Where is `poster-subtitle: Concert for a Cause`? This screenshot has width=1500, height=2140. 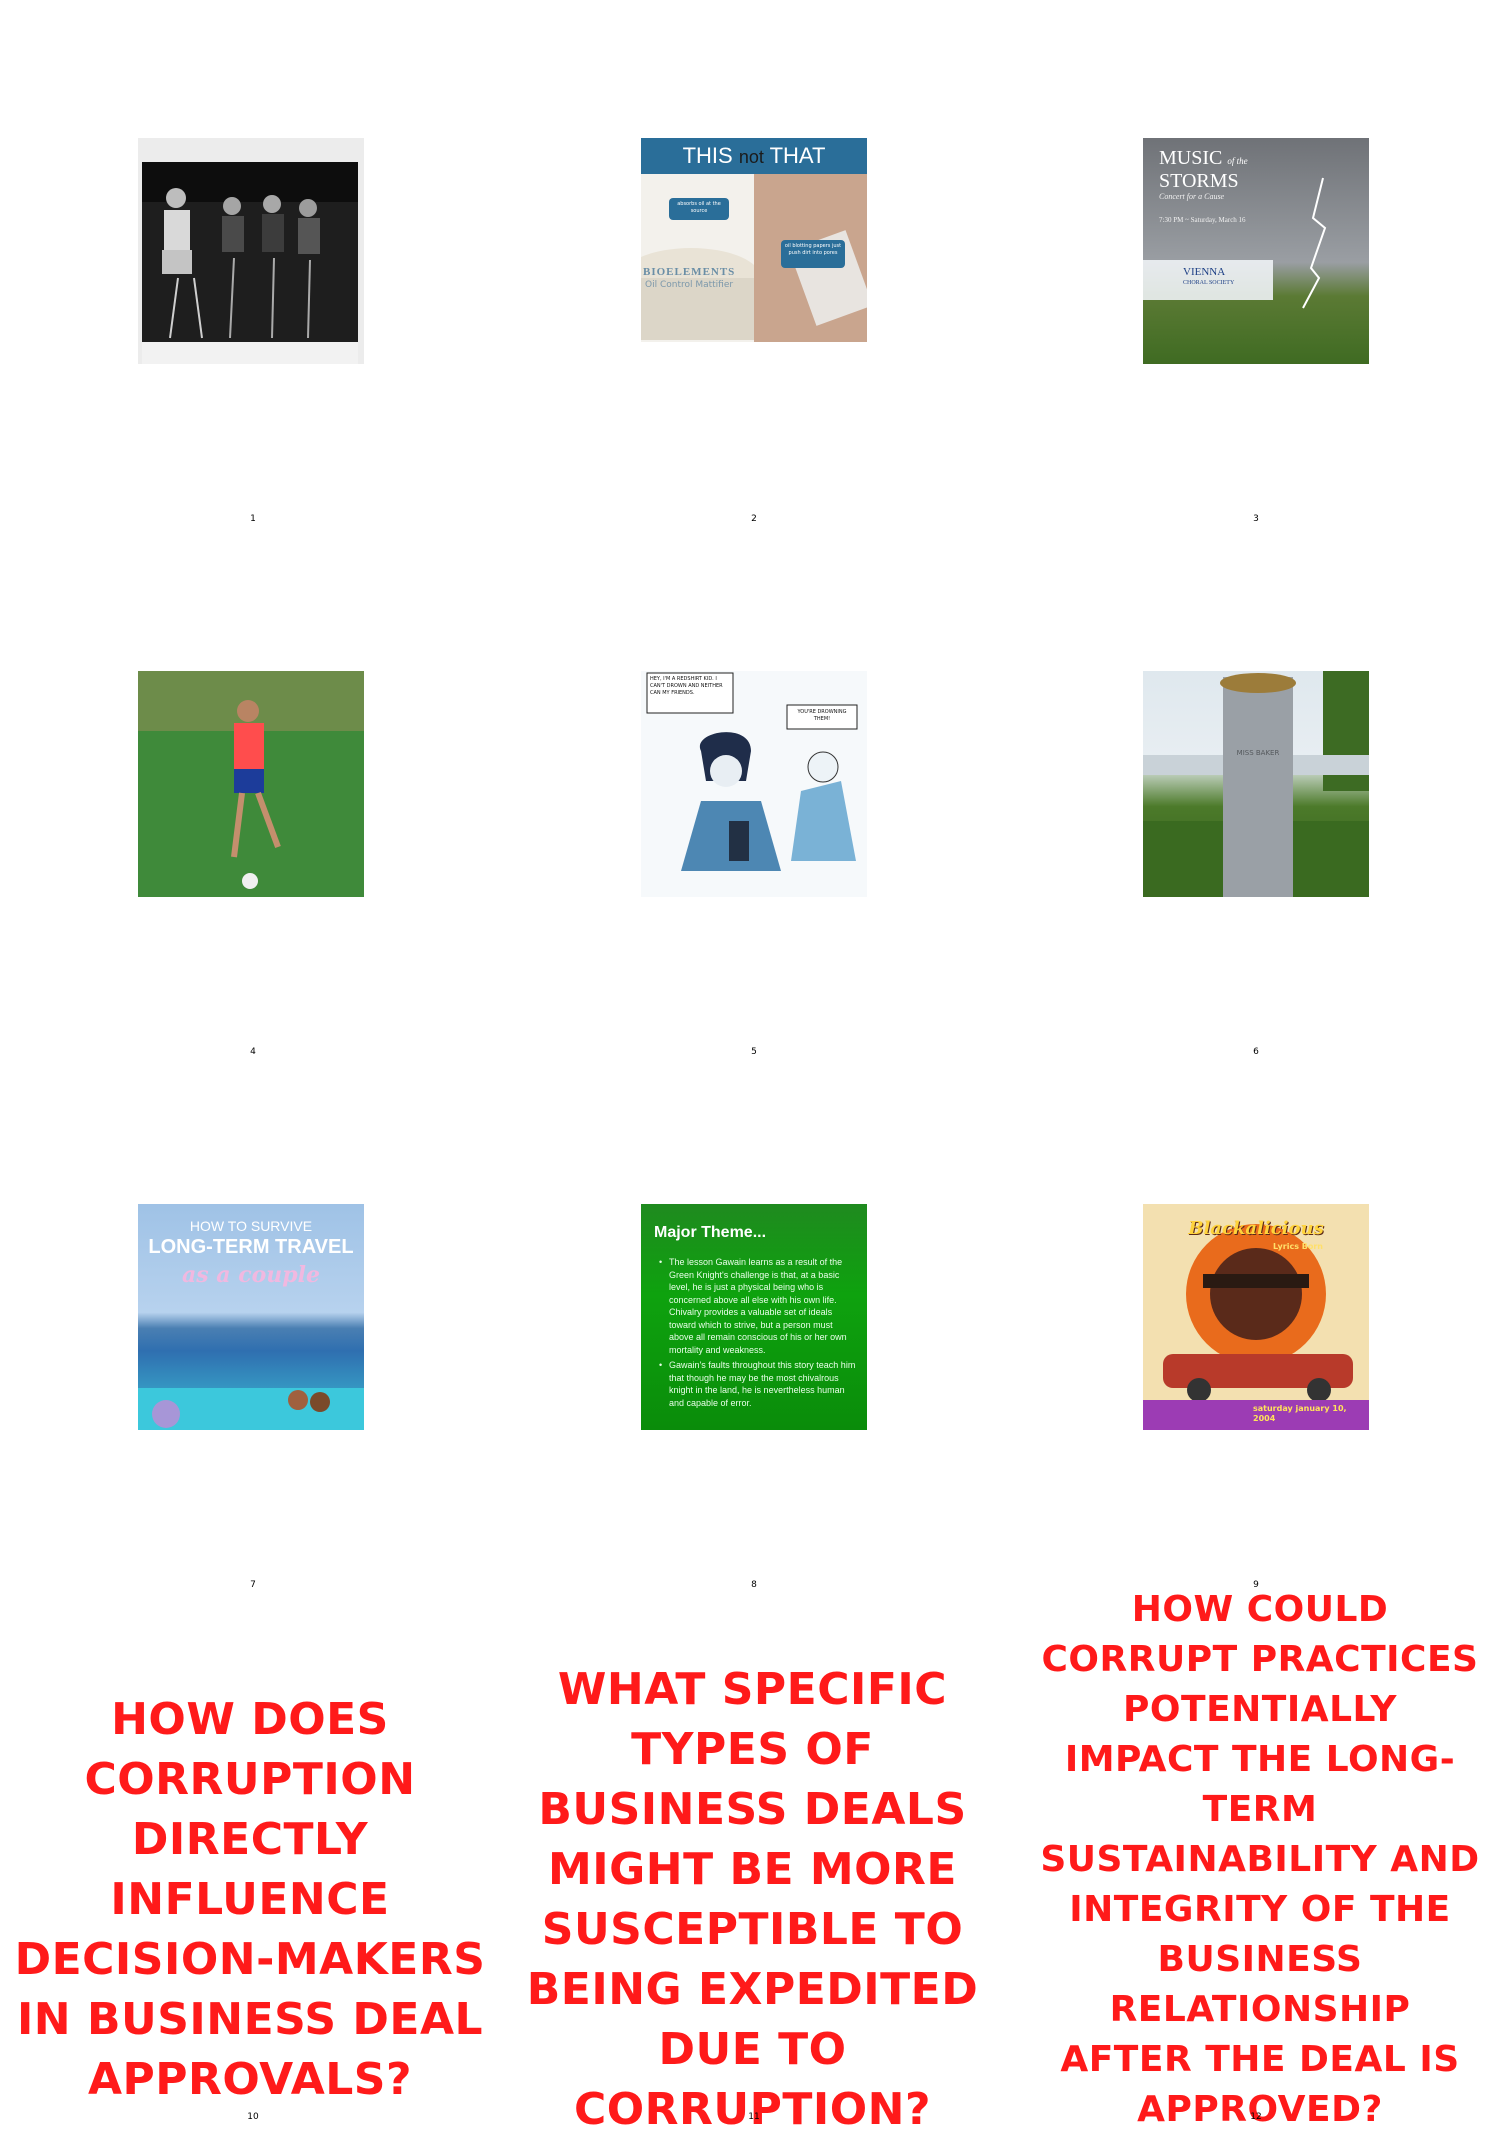
poster-subtitle: Concert for a Cause is located at coordinates (1192, 196).